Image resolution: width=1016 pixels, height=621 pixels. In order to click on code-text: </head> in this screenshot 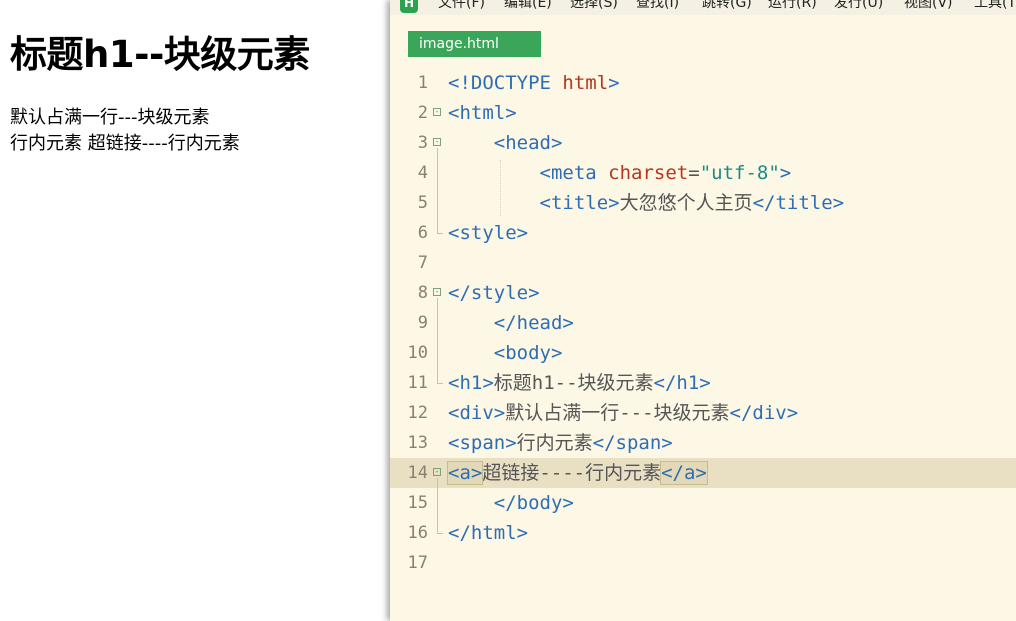, I will do `click(533, 323)`.